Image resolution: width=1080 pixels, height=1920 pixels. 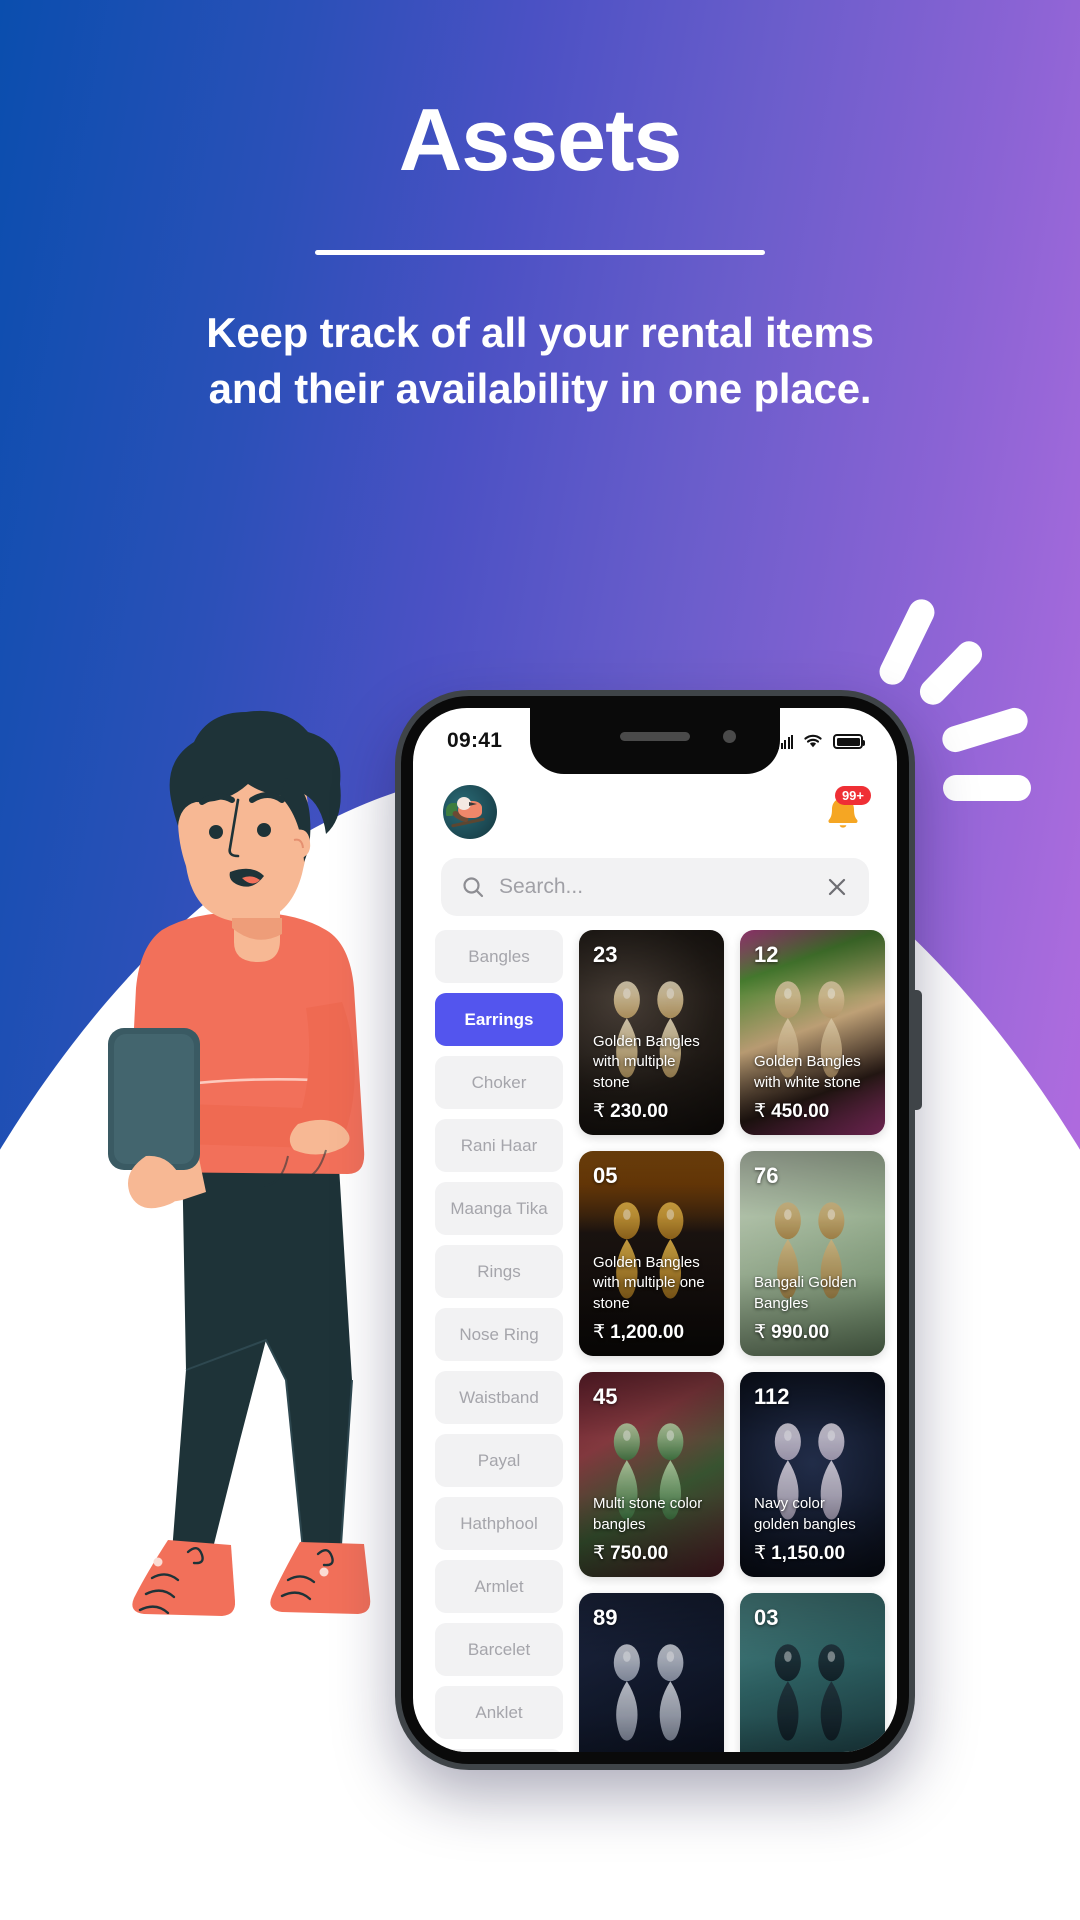 I want to click on phone-notch, so click(x=655, y=741).